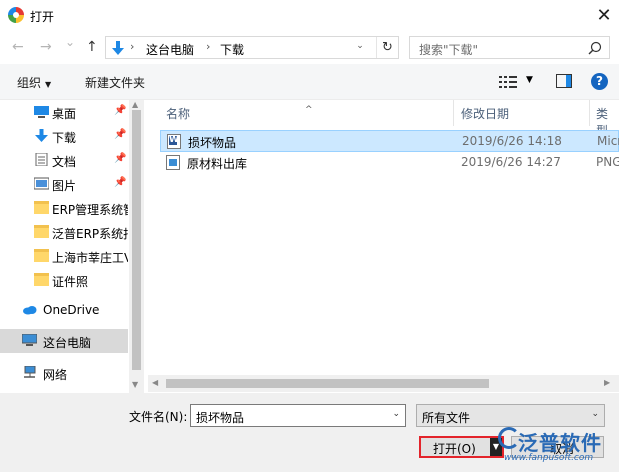 Image resolution: width=619 pixels, height=472 pixels. What do you see at coordinates (41, 112) in the screenshot?
I see `desktop-icon` at bounding box center [41, 112].